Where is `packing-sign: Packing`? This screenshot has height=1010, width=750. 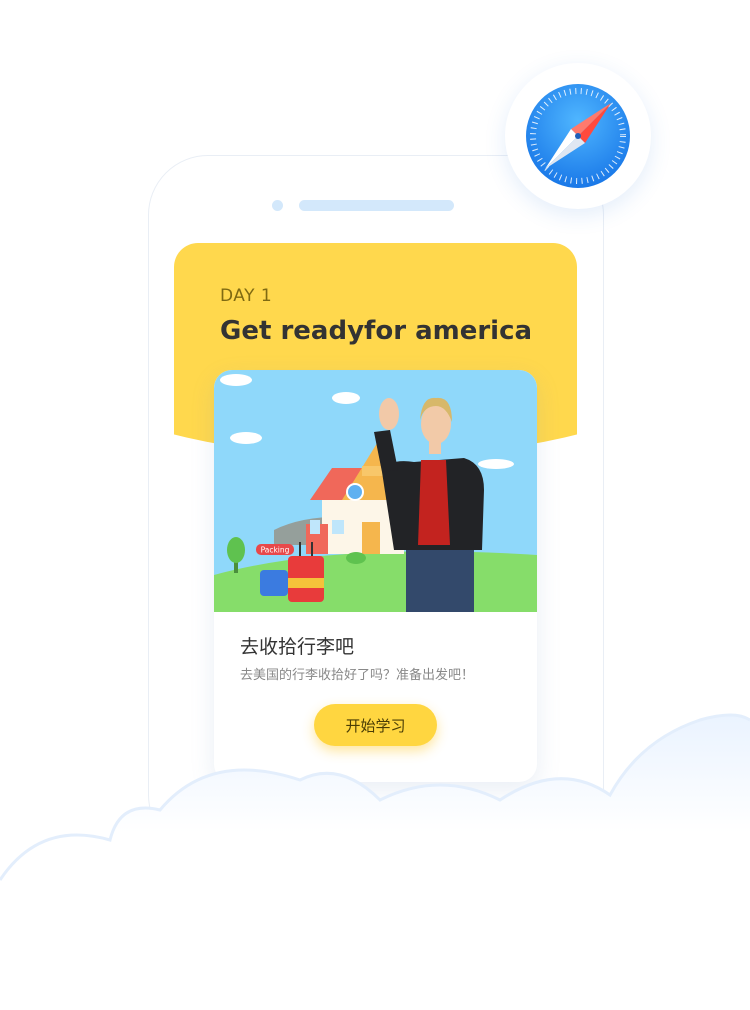
packing-sign: Packing is located at coordinates (275, 550).